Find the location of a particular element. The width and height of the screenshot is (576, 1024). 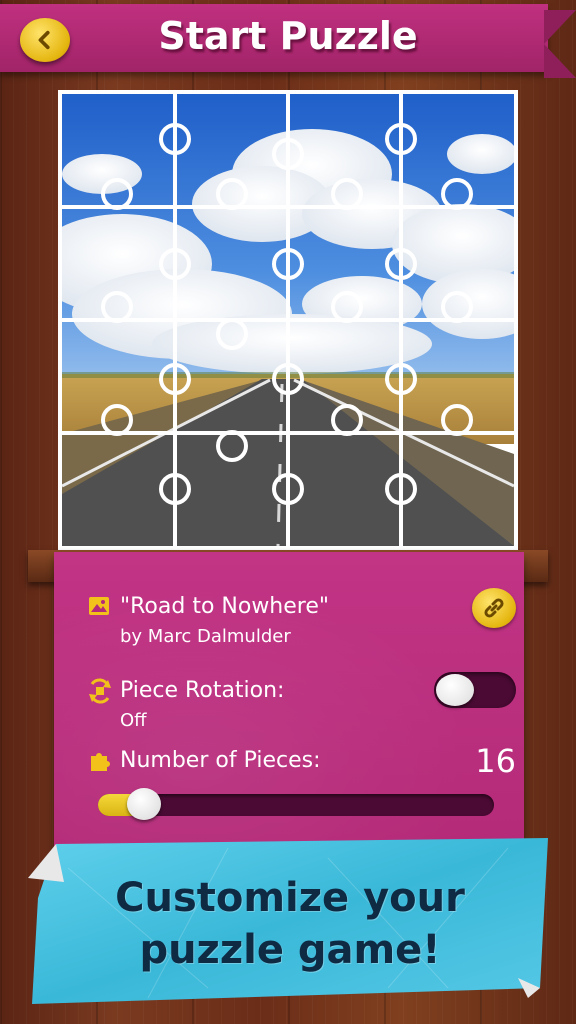

promo-text: Customize your puzzle game! is located at coordinates (290, 924).